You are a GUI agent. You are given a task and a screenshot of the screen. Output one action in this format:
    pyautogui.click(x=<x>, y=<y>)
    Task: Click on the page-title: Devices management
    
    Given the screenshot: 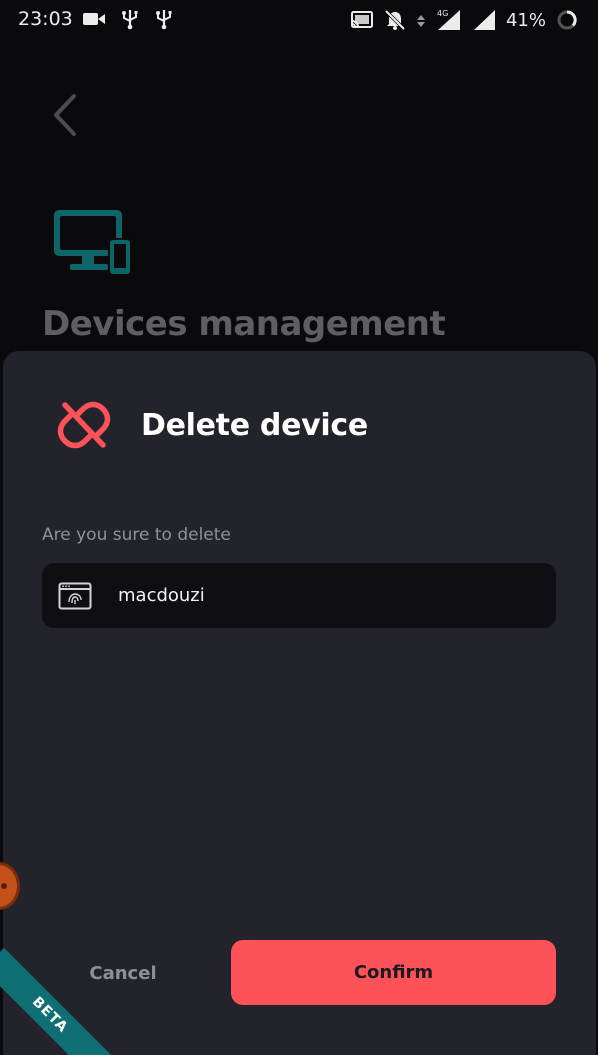 What is the action you would take?
    pyautogui.click(x=244, y=324)
    